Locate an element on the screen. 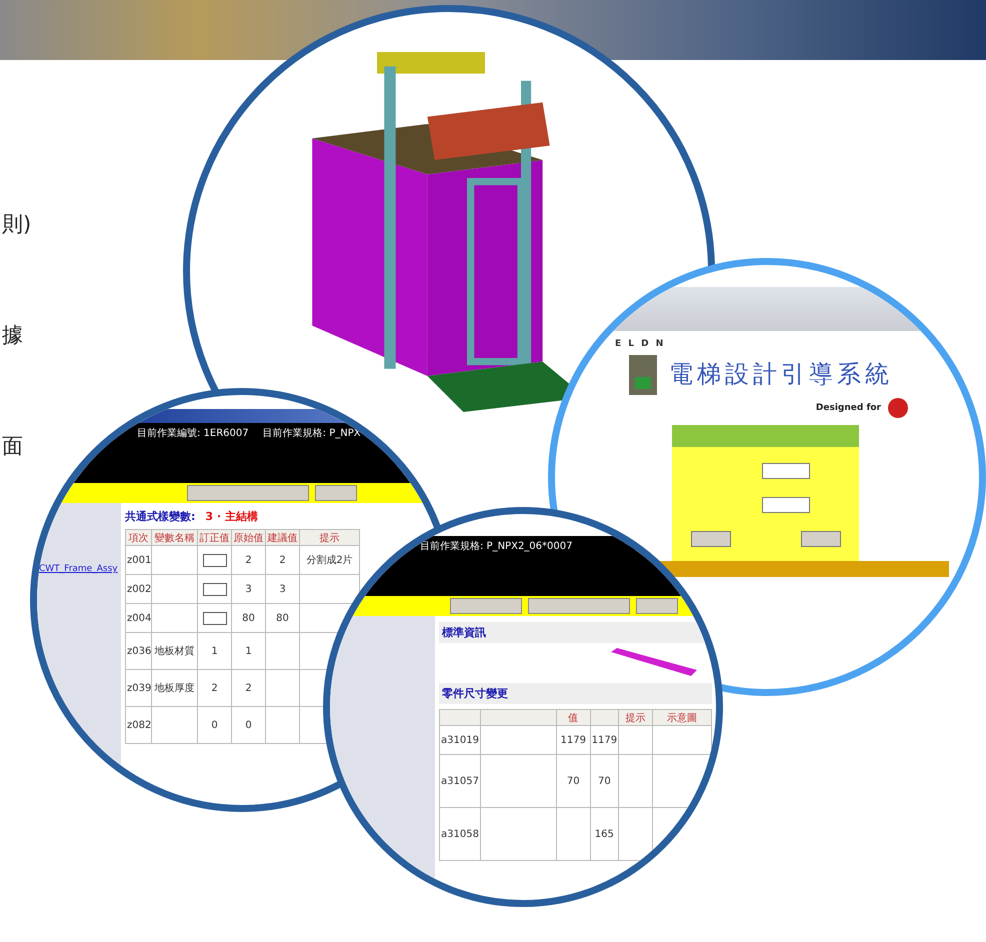  section-heading: 零件尺寸變更 is located at coordinates (575, 693).